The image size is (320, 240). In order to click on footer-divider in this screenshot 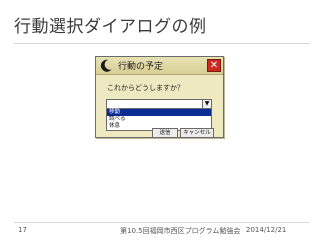, I will do `click(162, 222)`.